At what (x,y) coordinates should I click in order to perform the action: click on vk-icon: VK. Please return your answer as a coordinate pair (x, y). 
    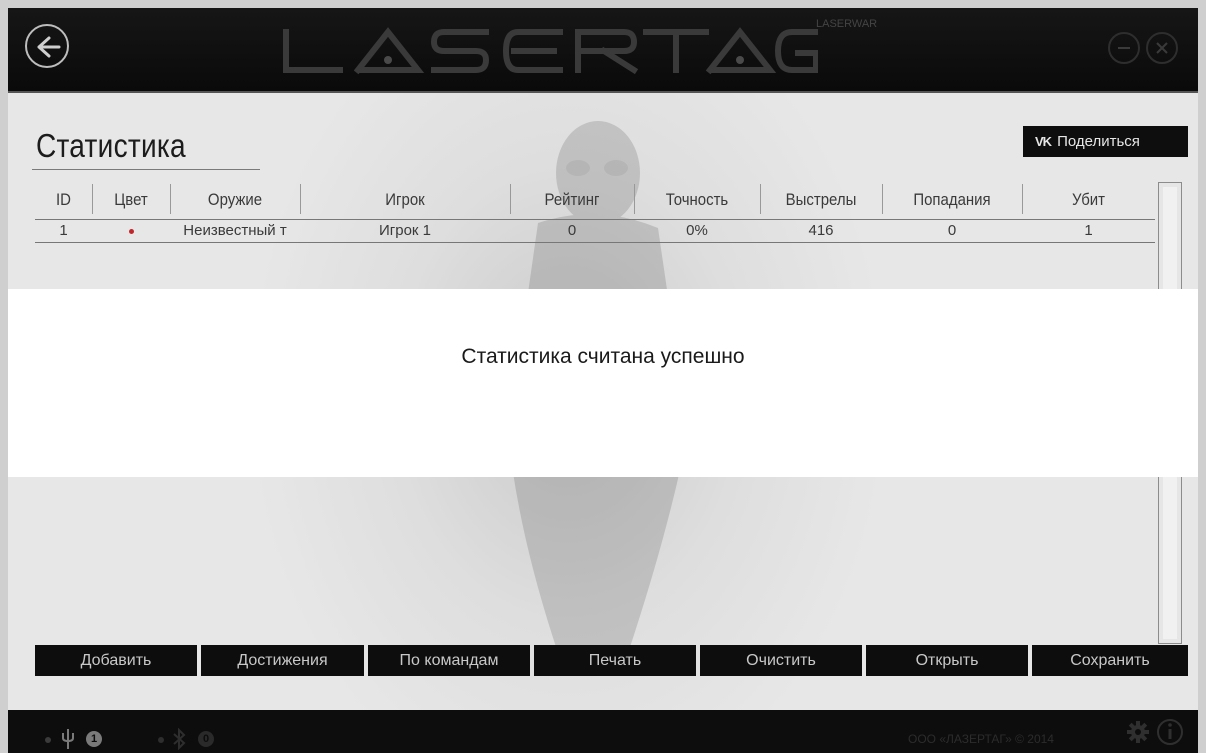
    Looking at the image, I should click on (1043, 141).